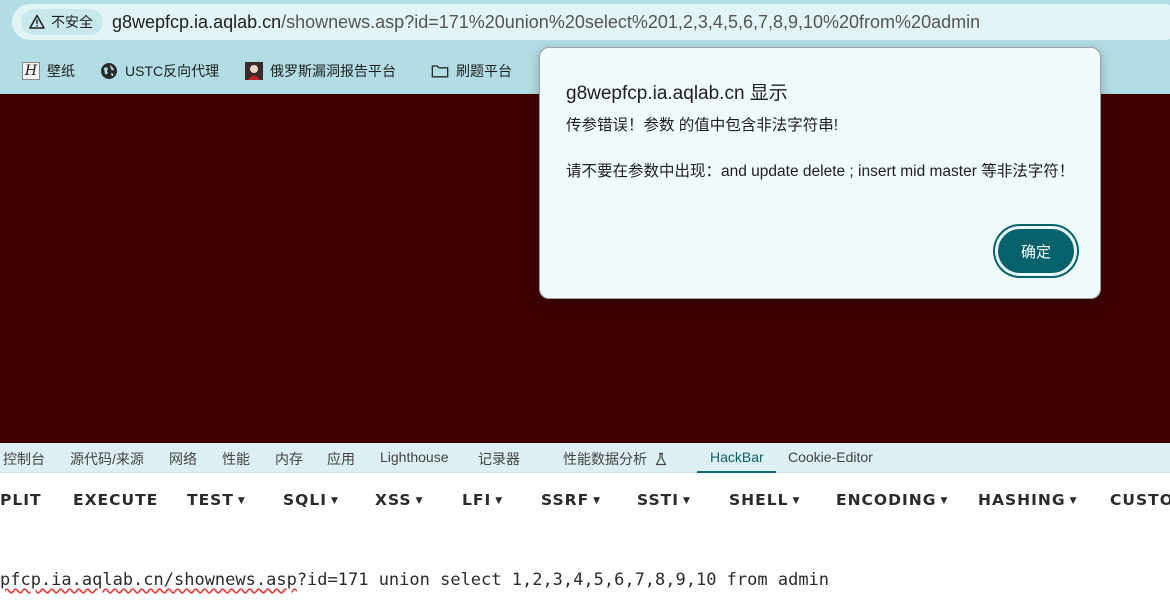  I want to click on test-menu: TEST ▼, so click(216, 500).